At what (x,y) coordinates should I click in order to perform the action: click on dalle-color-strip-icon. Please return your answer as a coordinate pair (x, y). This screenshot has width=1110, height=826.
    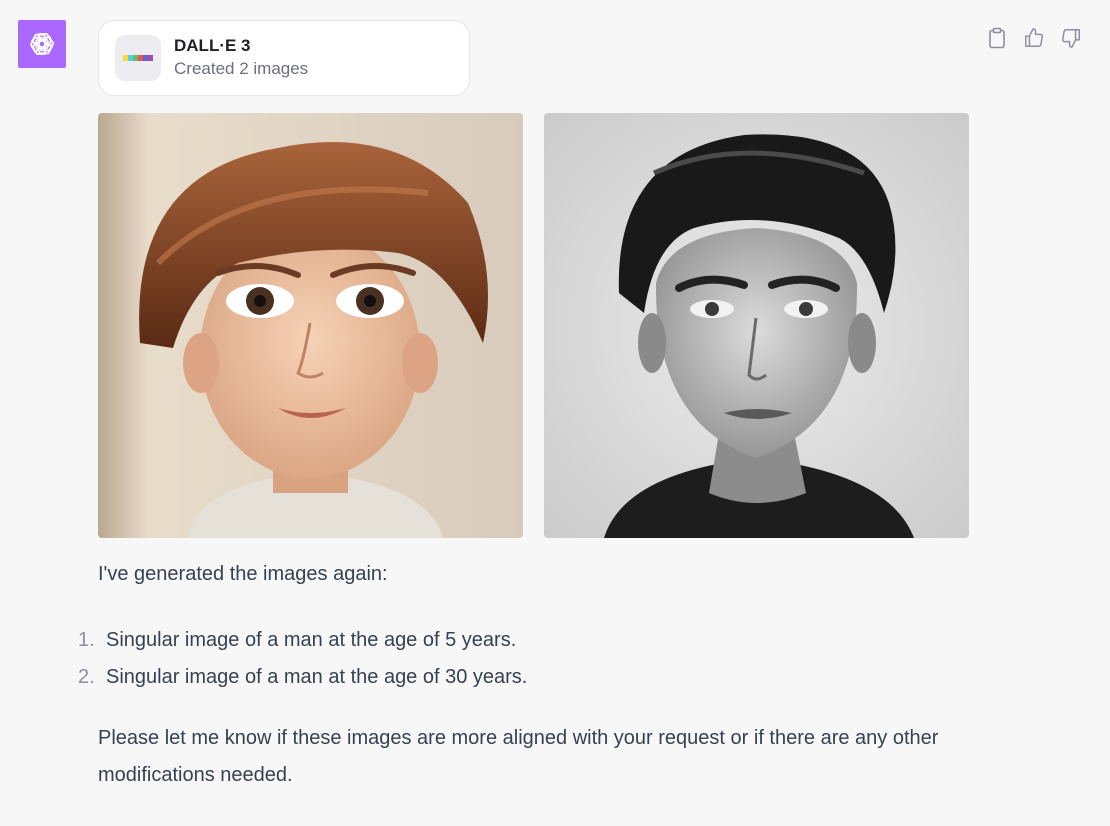
    Looking at the image, I should click on (138, 58).